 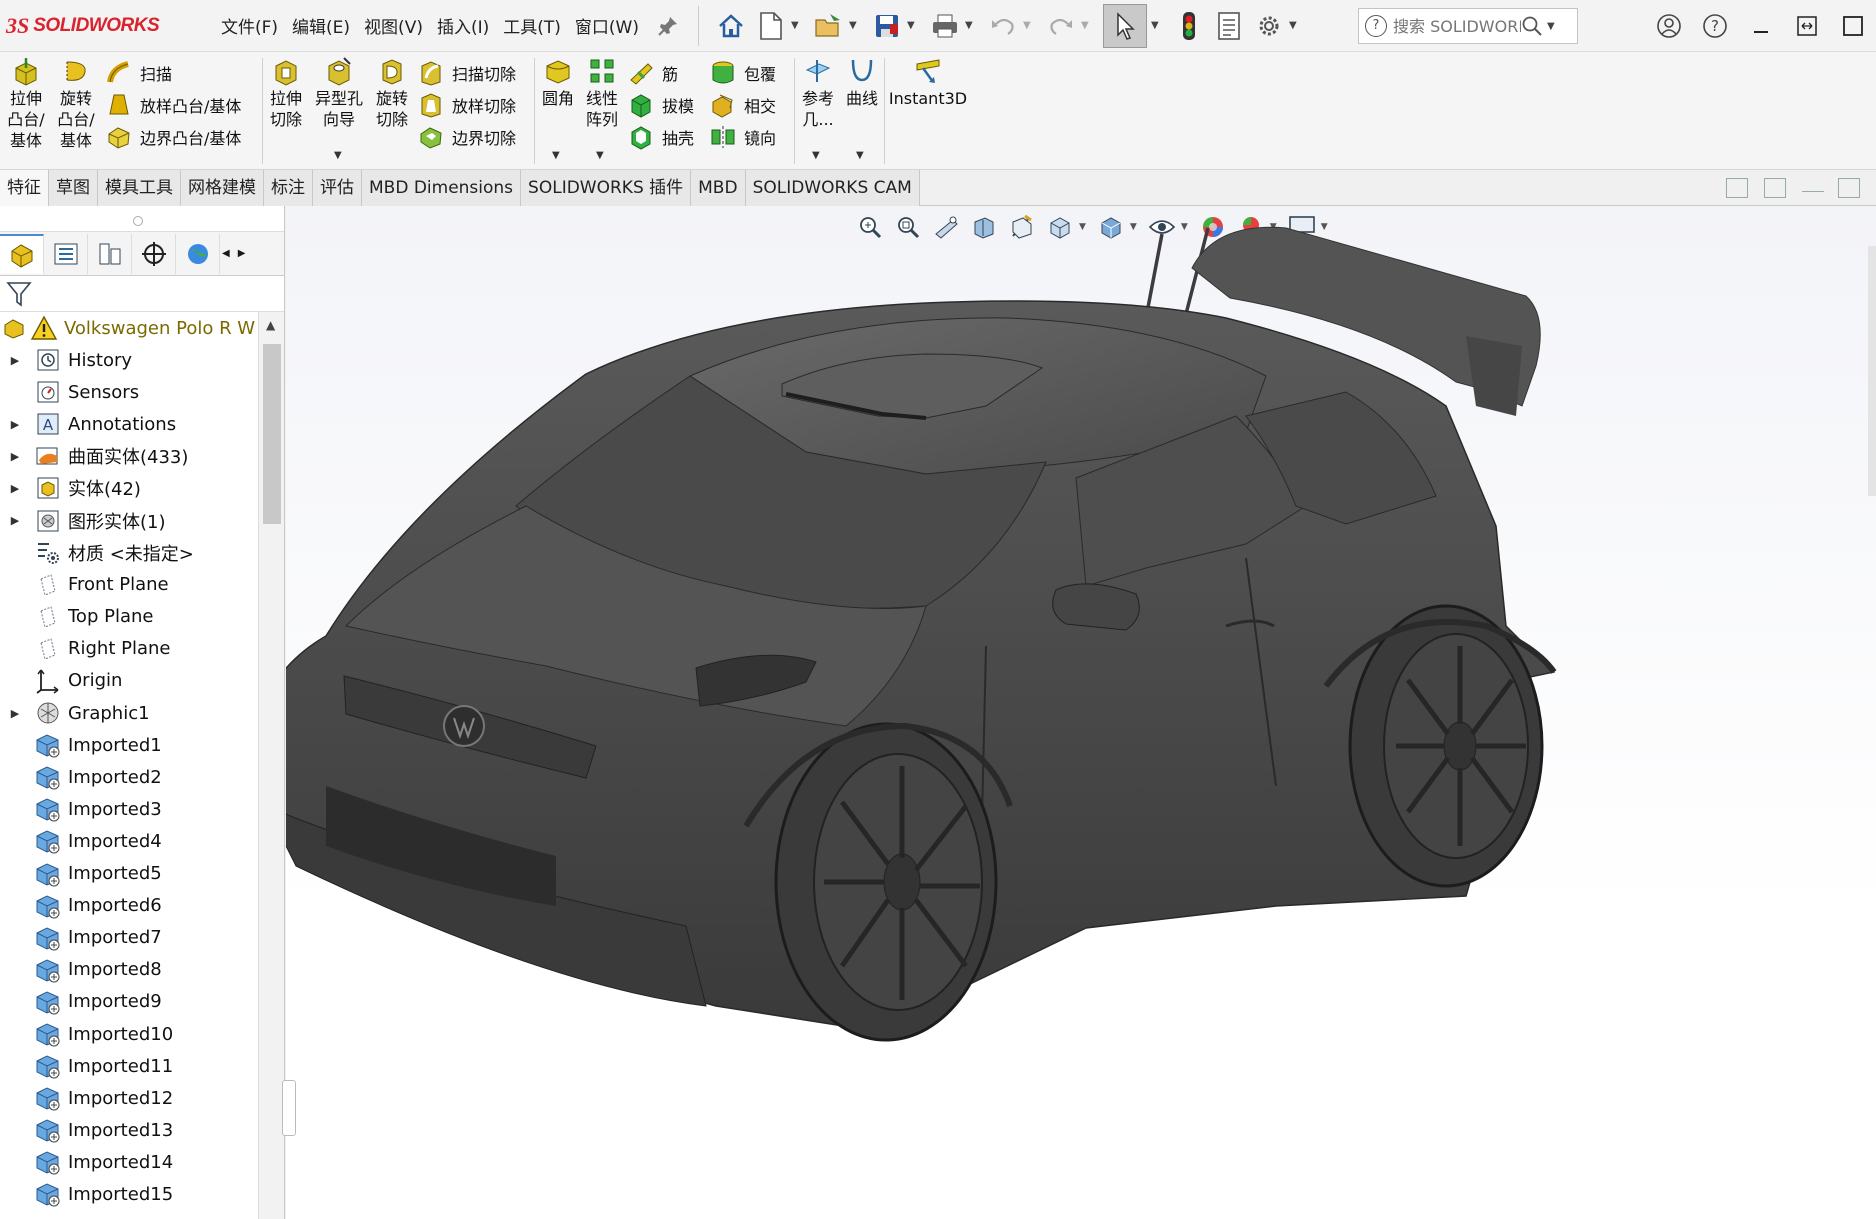 What do you see at coordinates (339, 93) in the screenshot?
I see `hole-wizard-button: 异型孔 向导` at bounding box center [339, 93].